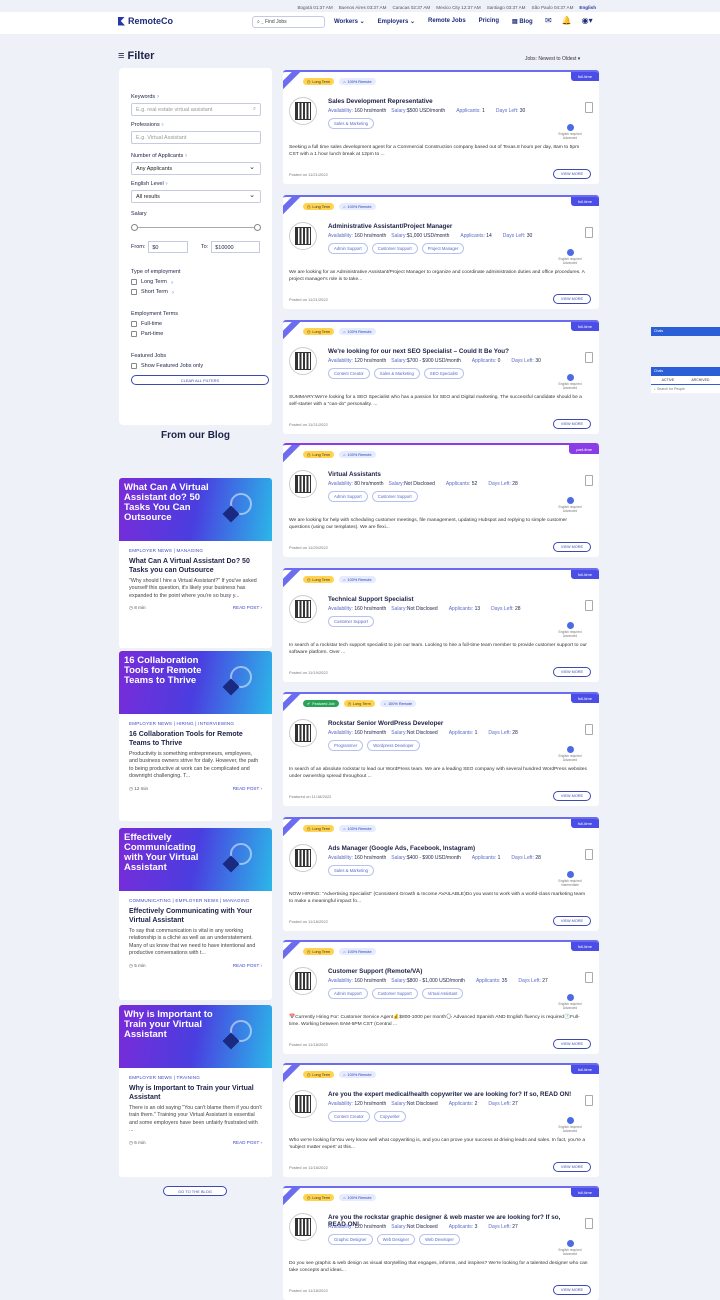 This screenshot has height=1300, width=720. Describe the element at coordinates (453, 599) in the screenshot. I see `job-title: Technical Support Specialist` at that location.